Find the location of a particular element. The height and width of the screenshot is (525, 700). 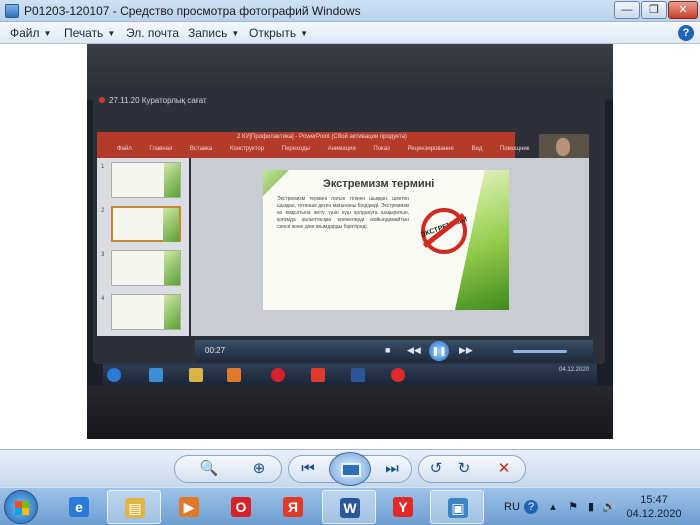

next-icon: ⏭ is located at coordinates (392, 469).